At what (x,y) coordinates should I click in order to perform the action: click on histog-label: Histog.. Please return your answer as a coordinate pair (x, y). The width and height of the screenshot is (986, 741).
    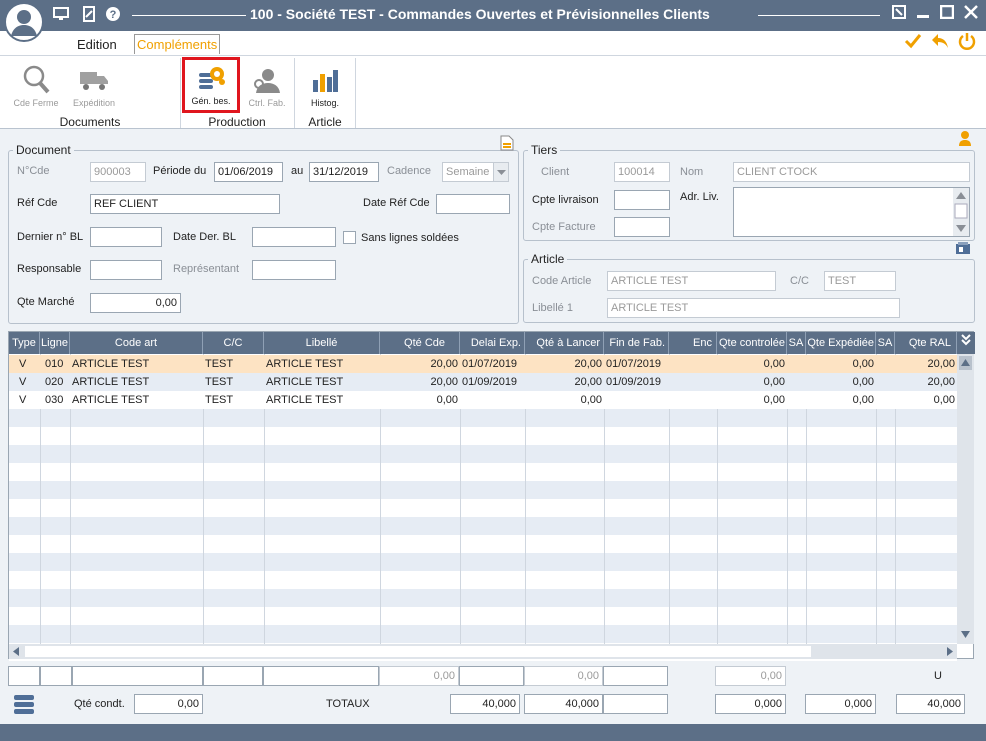
    Looking at the image, I should click on (324, 103).